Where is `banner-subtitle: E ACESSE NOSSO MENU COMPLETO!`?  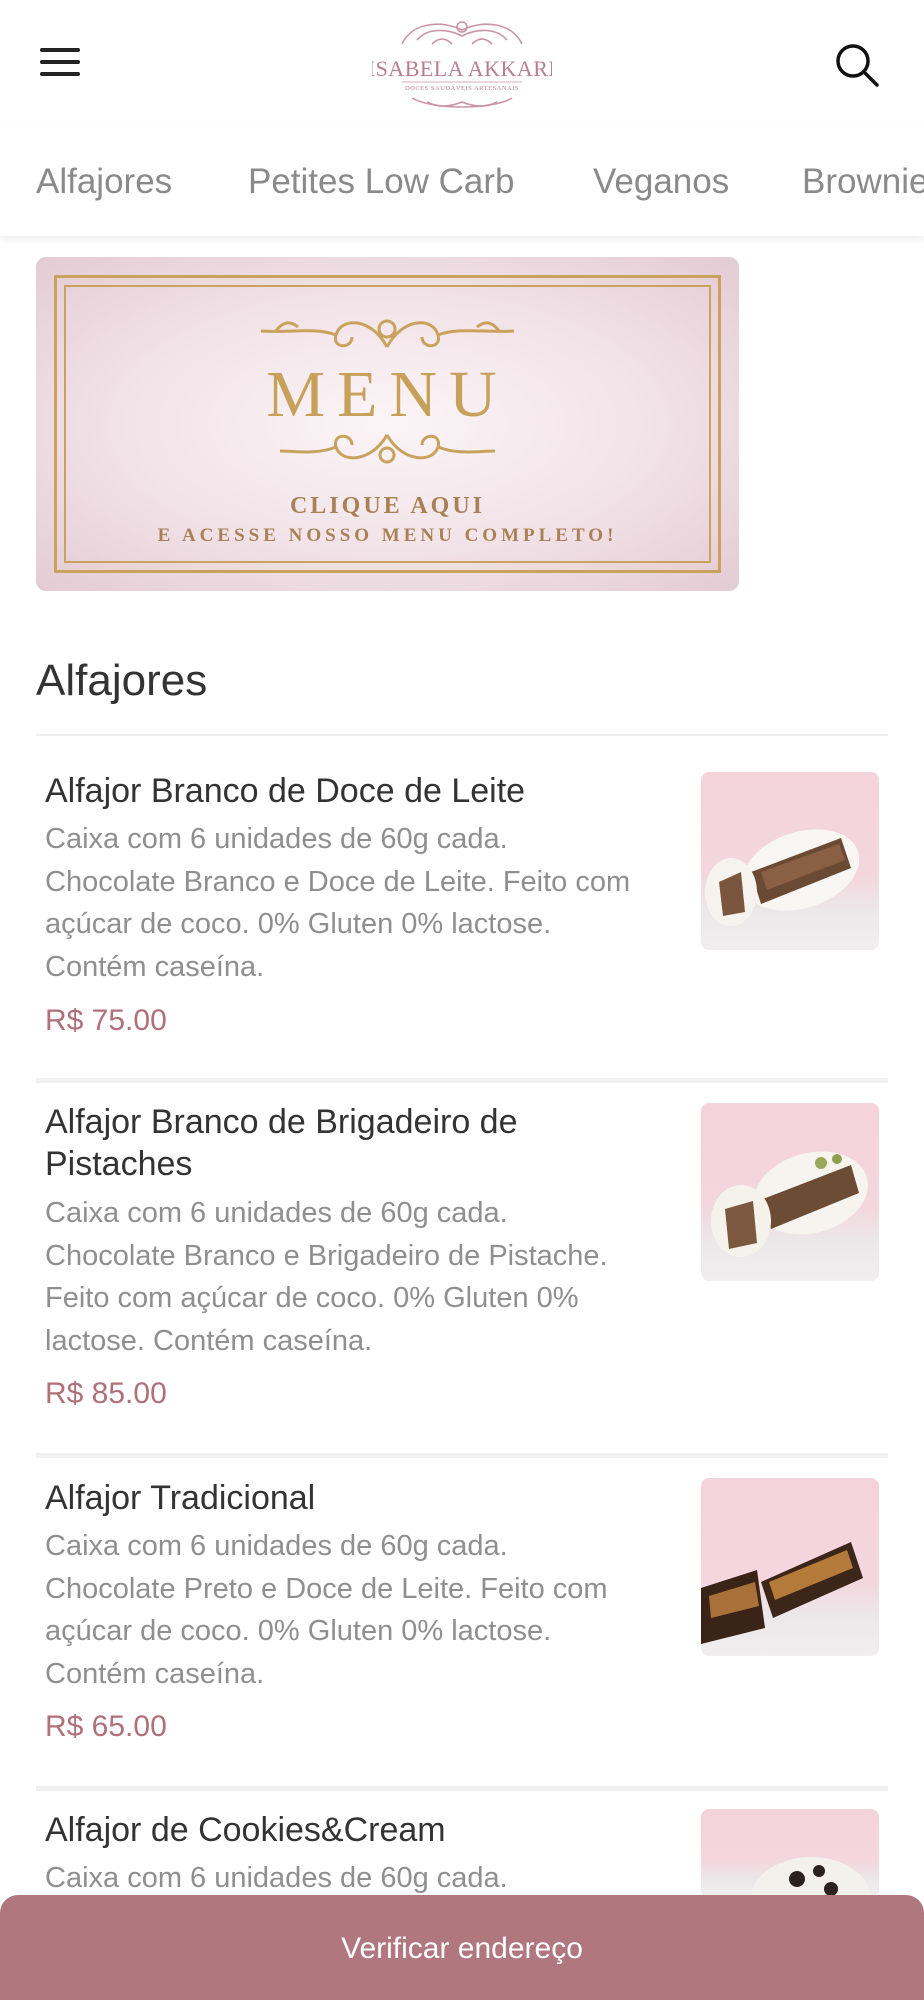
banner-subtitle: E ACESSE NOSSO MENU COMPLETO! is located at coordinates (387, 535).